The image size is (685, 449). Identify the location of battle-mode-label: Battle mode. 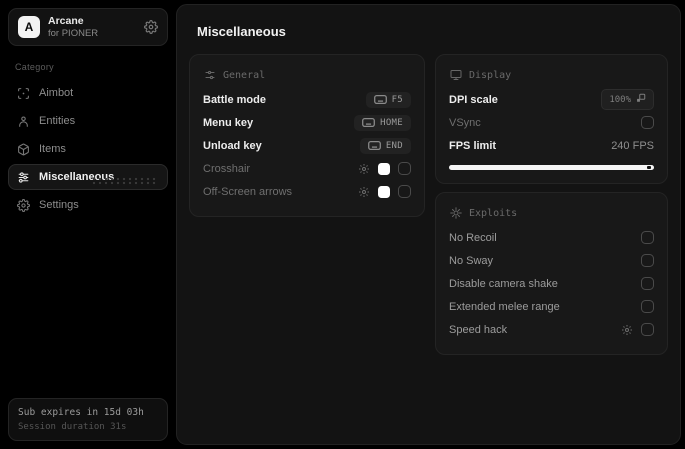
(234, 99).